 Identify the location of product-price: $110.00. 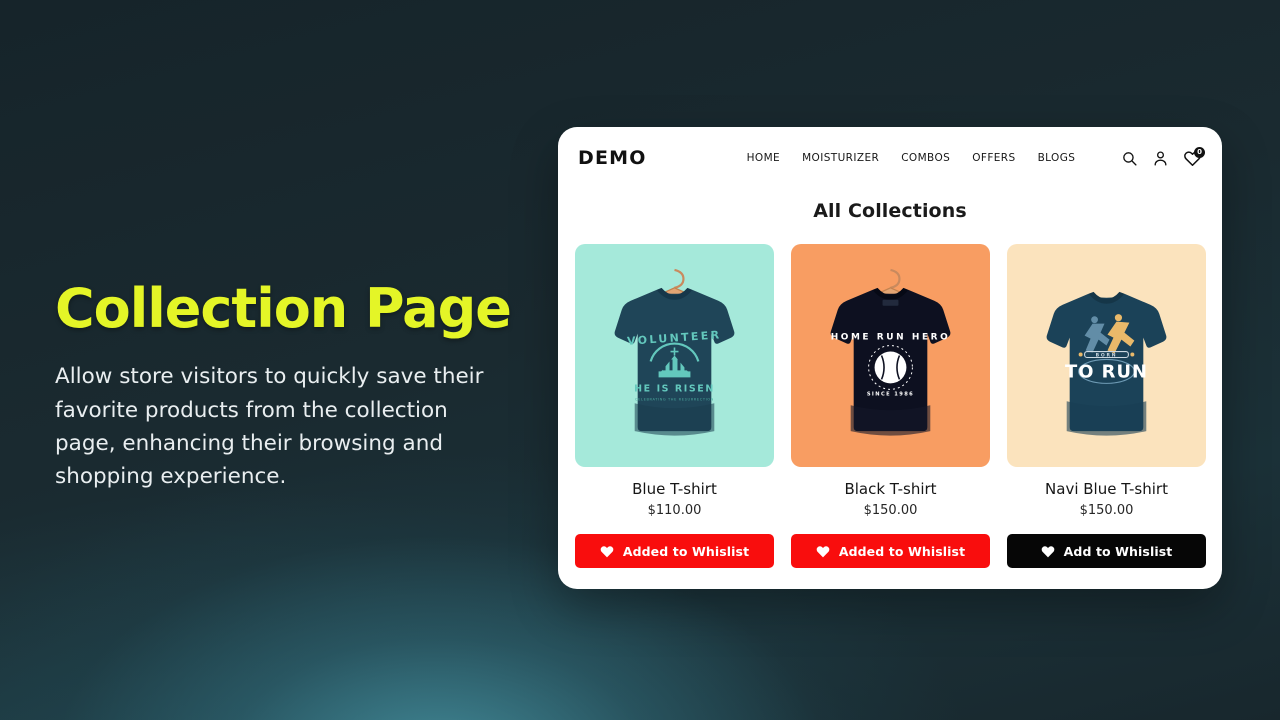
(674, 510).